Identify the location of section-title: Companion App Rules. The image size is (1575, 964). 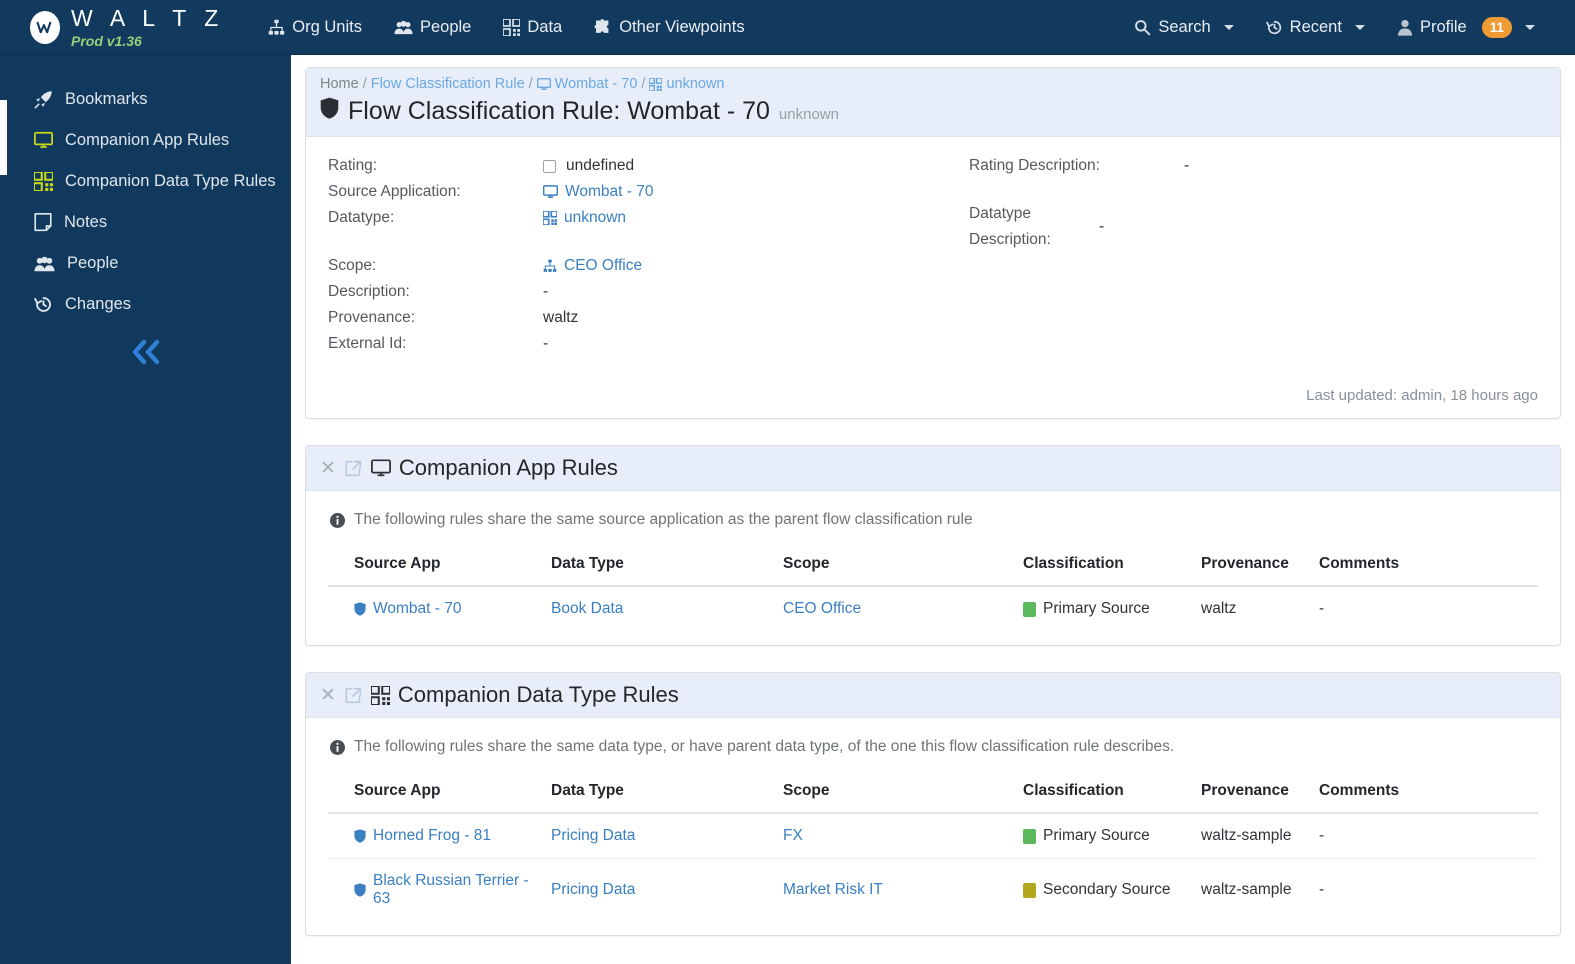
(494, 468).